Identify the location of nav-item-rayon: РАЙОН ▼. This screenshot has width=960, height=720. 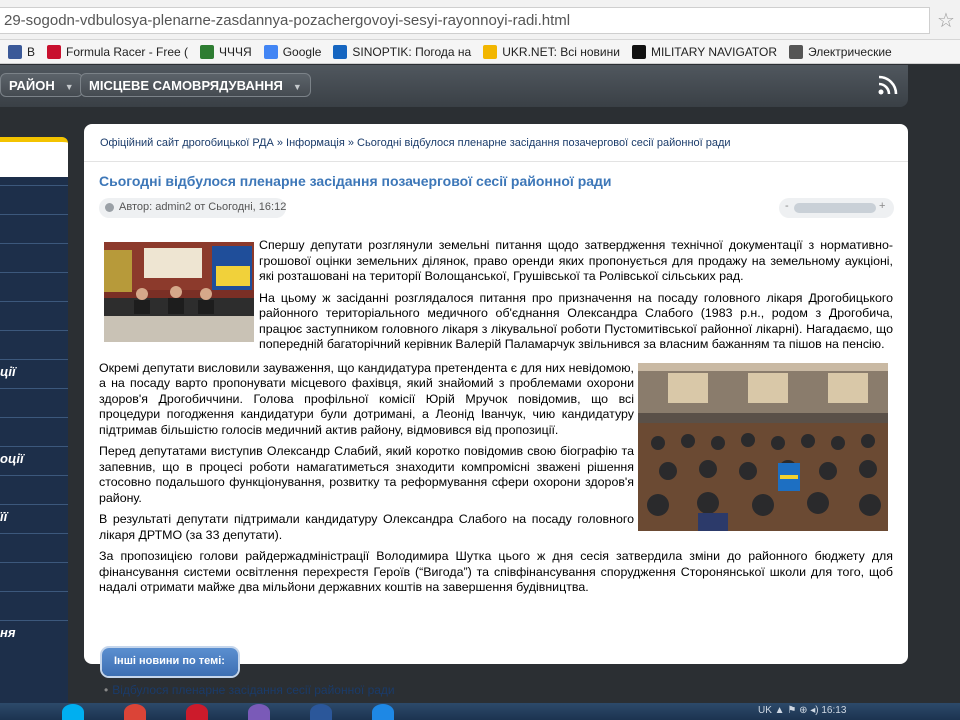
(41, 85).